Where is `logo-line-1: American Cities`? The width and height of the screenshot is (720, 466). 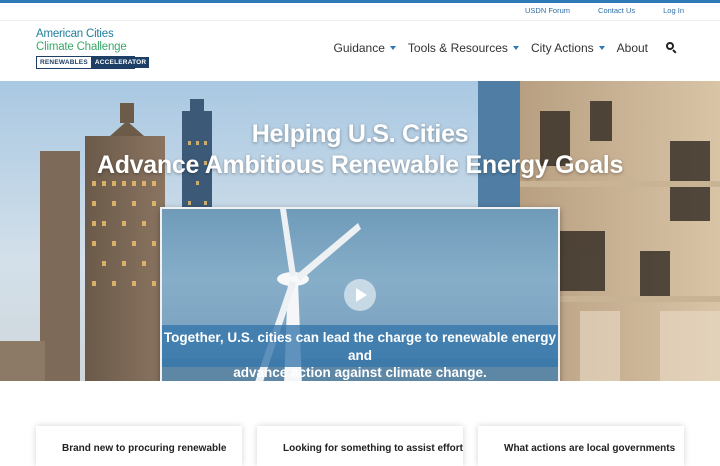 logo-line-1: American Cities is located at coordinates (75, 34).